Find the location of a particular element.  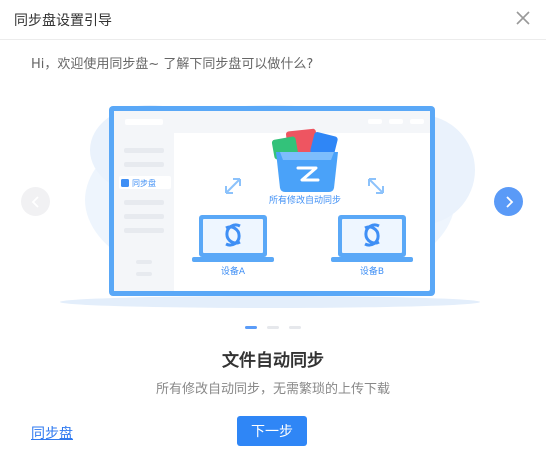

slide-subheading: 所有修改自动同步，无需繁琐的上传下载 is located at coordinates (272, 389).